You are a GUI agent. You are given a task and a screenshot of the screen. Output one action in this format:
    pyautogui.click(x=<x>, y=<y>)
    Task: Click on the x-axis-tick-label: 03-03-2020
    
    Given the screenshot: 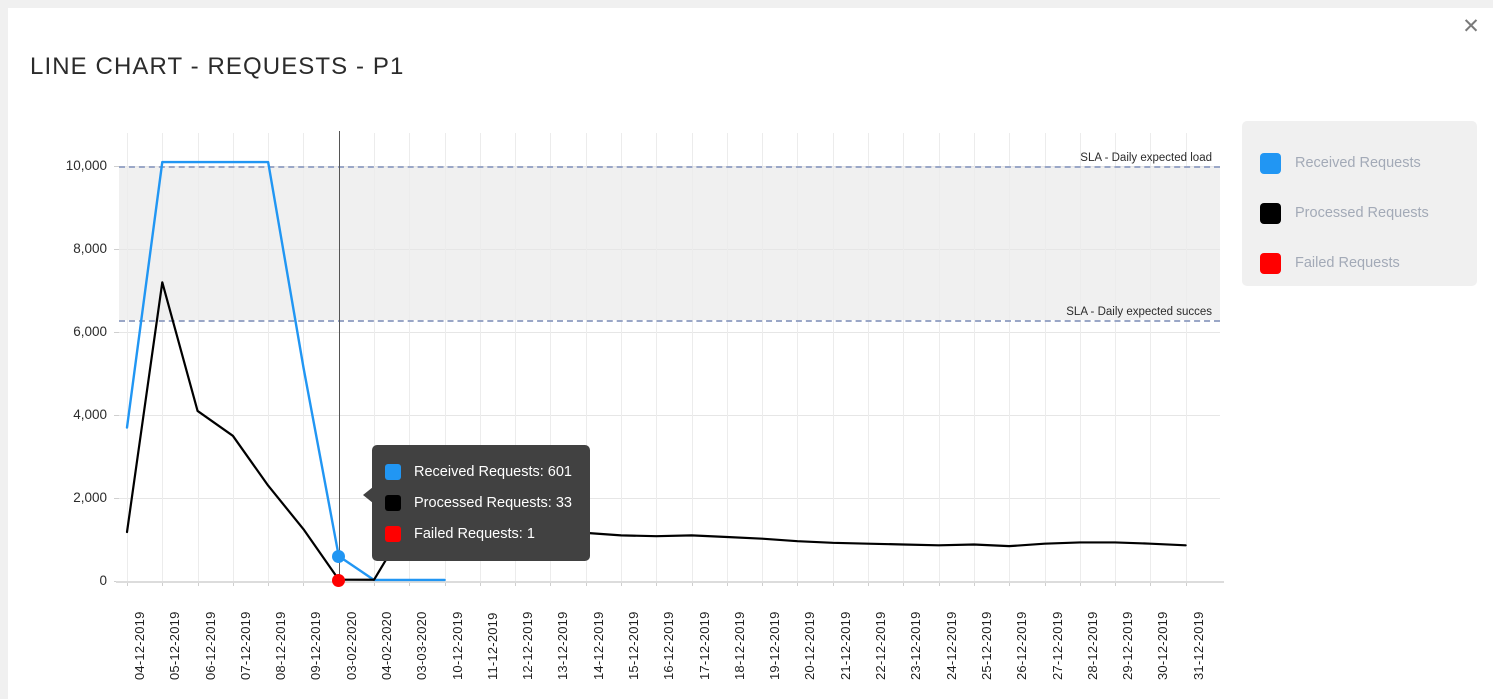 What is the action you would take?
    pyautogui.click(x=422, y=646)
    